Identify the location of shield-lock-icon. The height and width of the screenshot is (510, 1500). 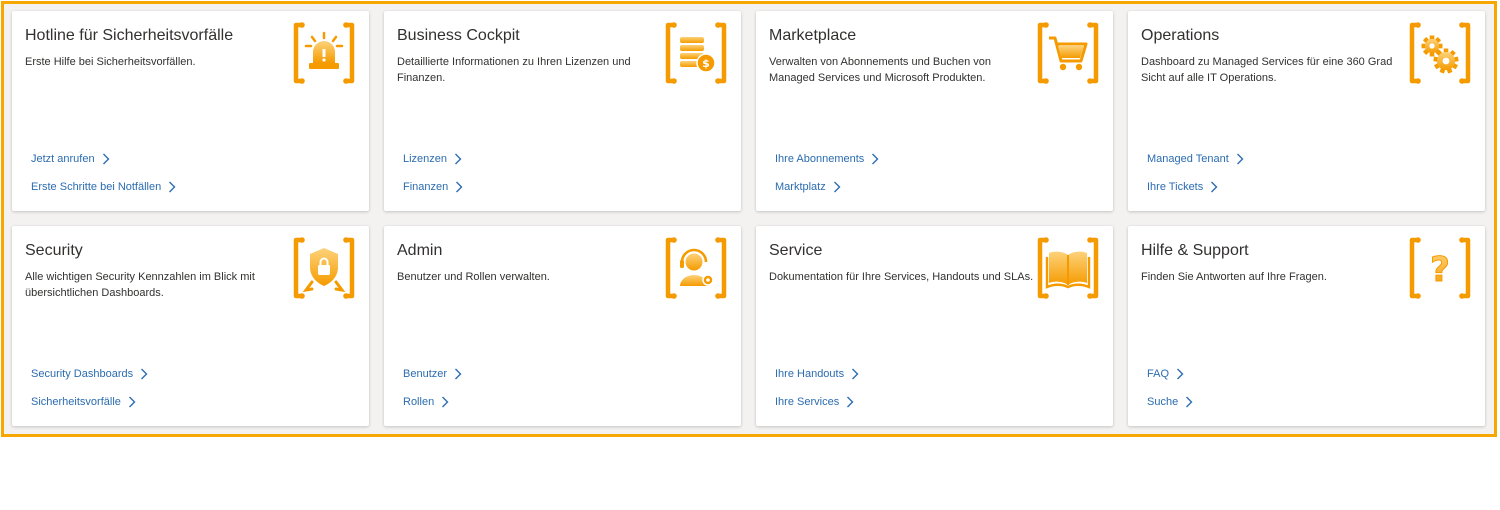
(324, 268).